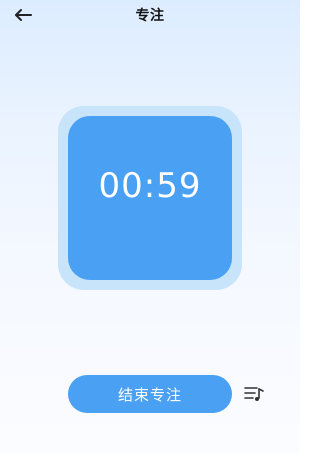 This screenshot has width=320, height=454. I want to click on header: 专注, so click(150, 18).